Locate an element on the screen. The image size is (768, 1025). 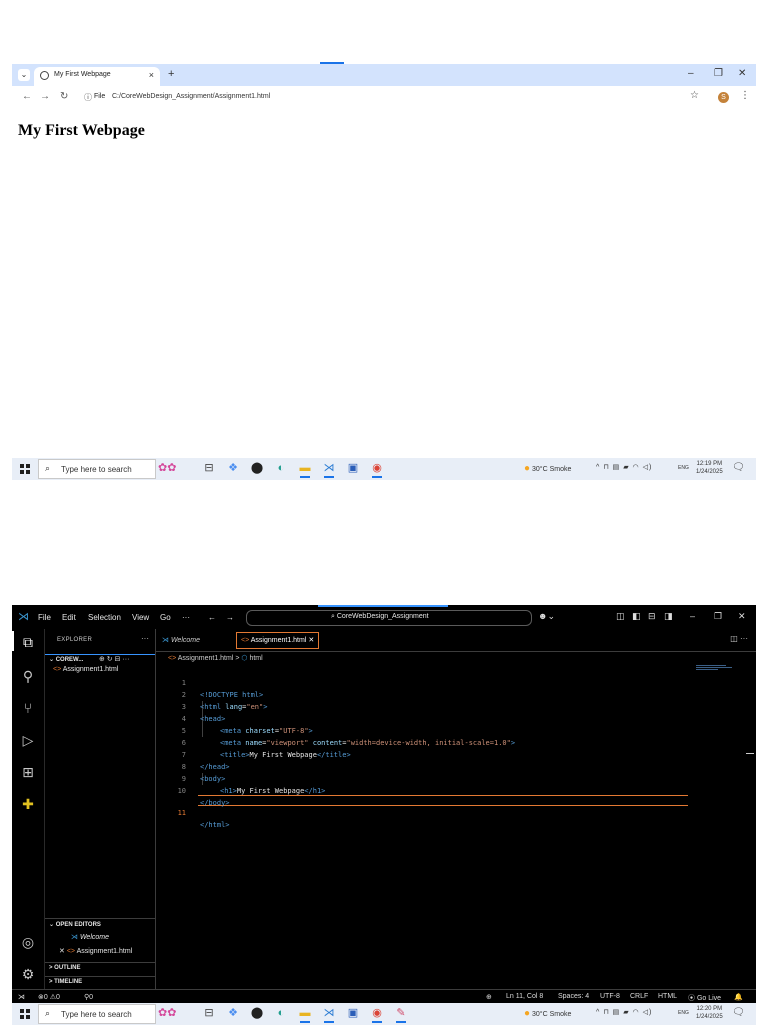
code-line: 7 </head> is located at coordinates (193, 754).